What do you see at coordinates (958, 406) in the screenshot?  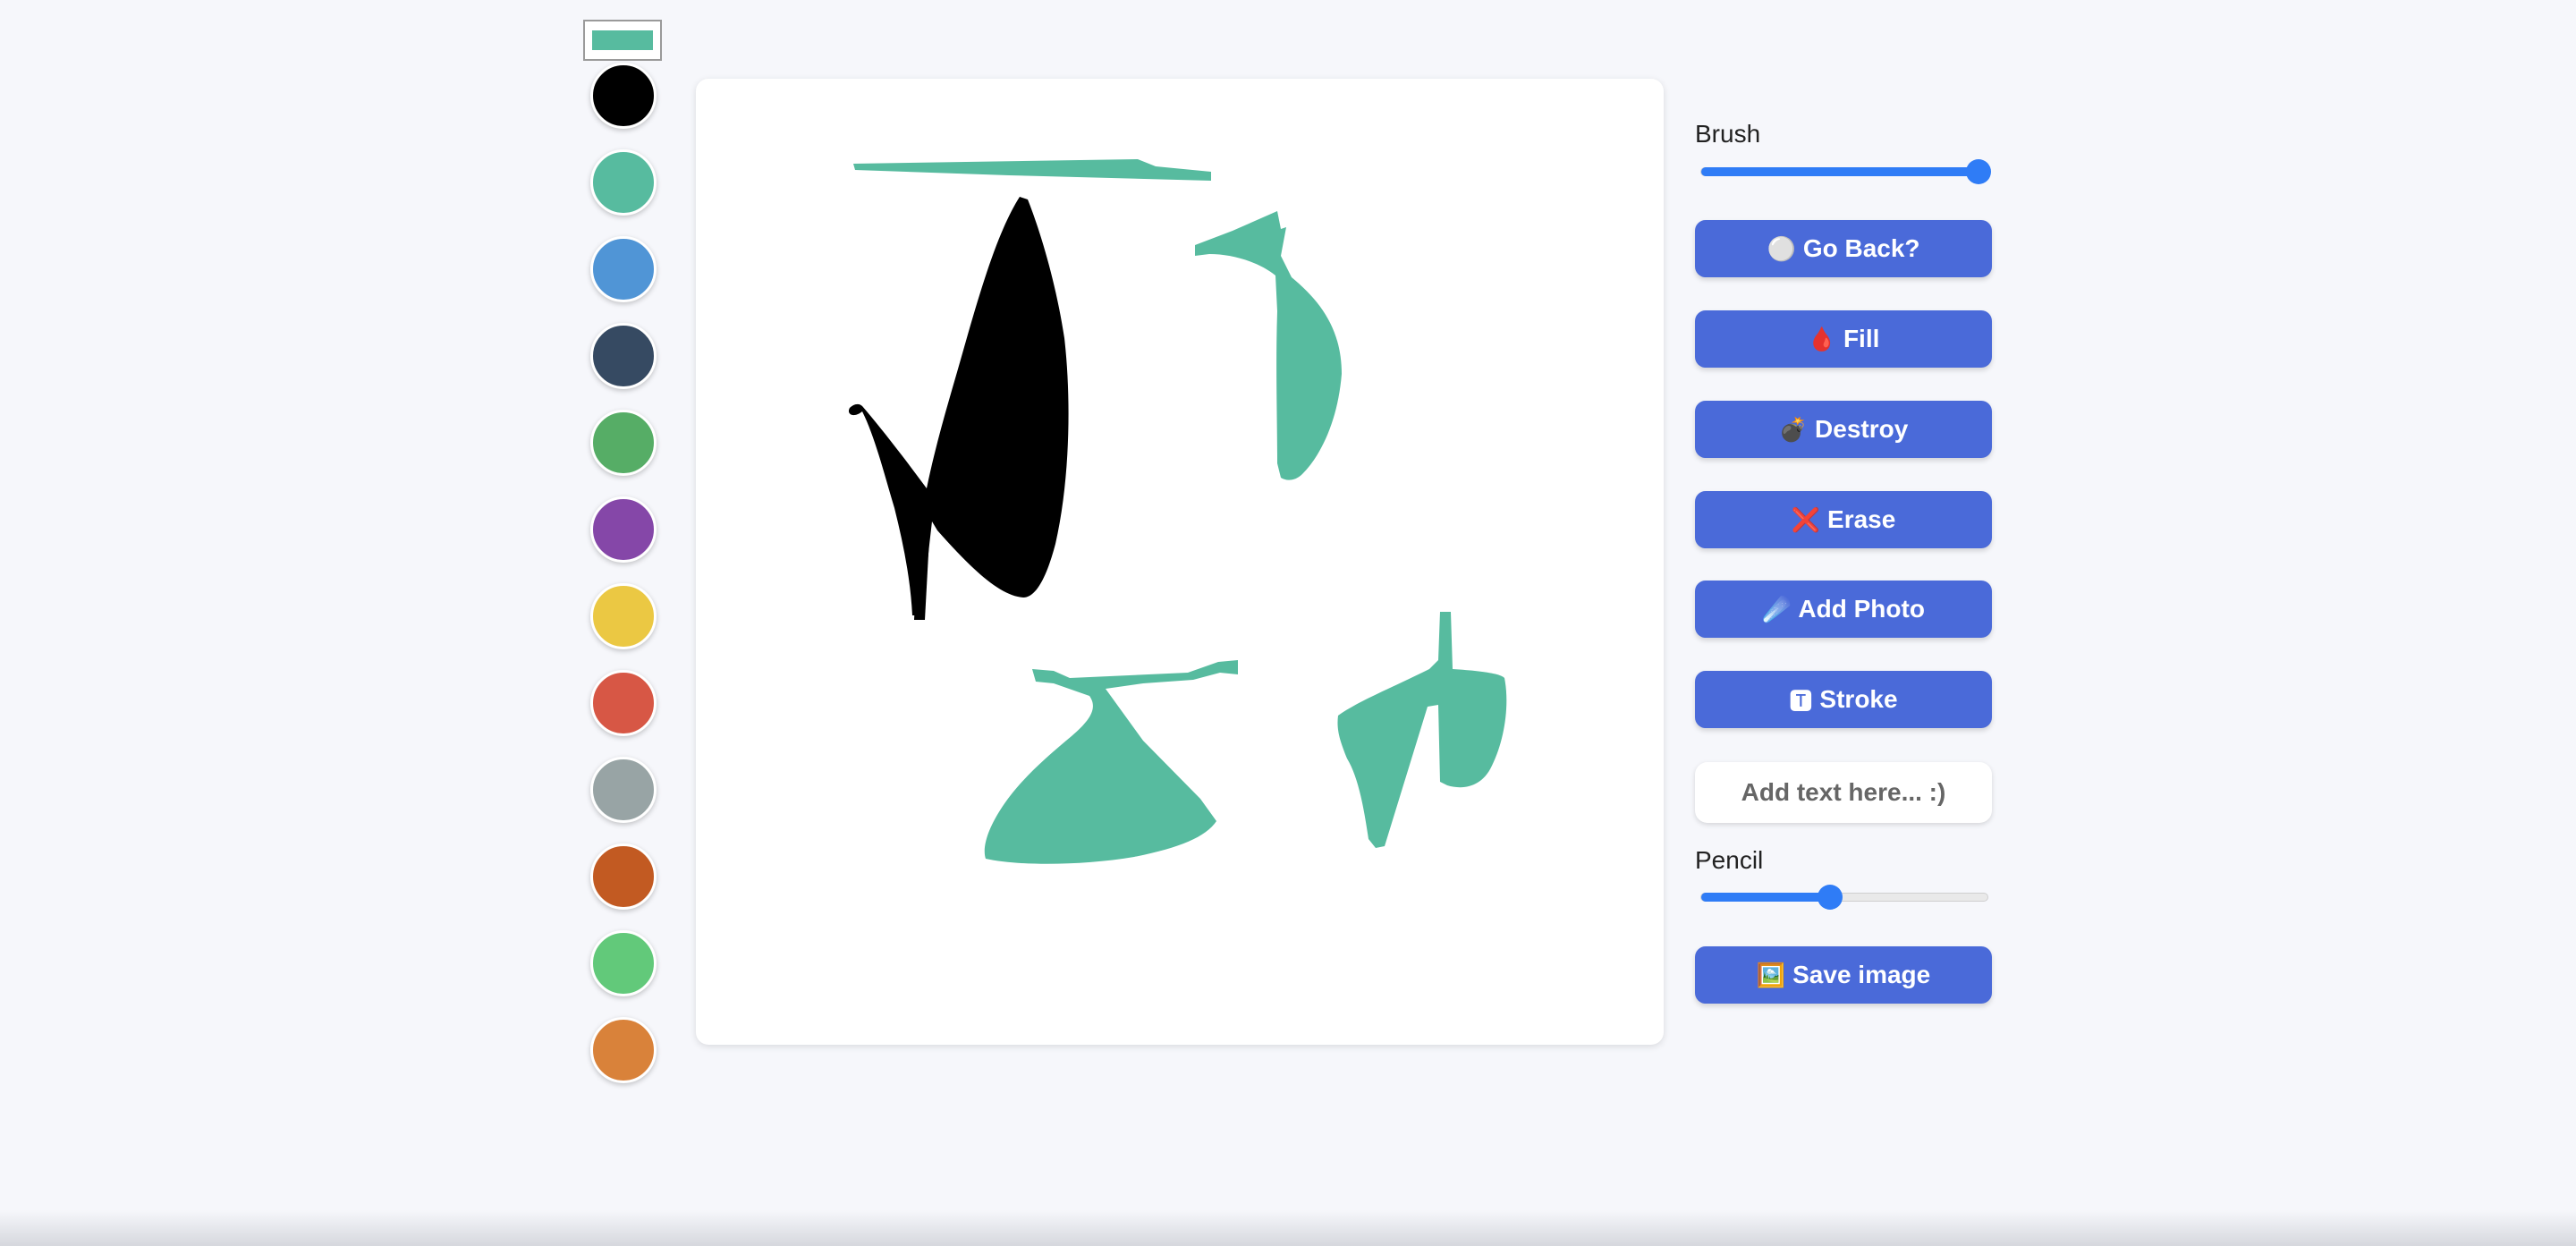 I see `black-shape` at bounding box center [958, 406].